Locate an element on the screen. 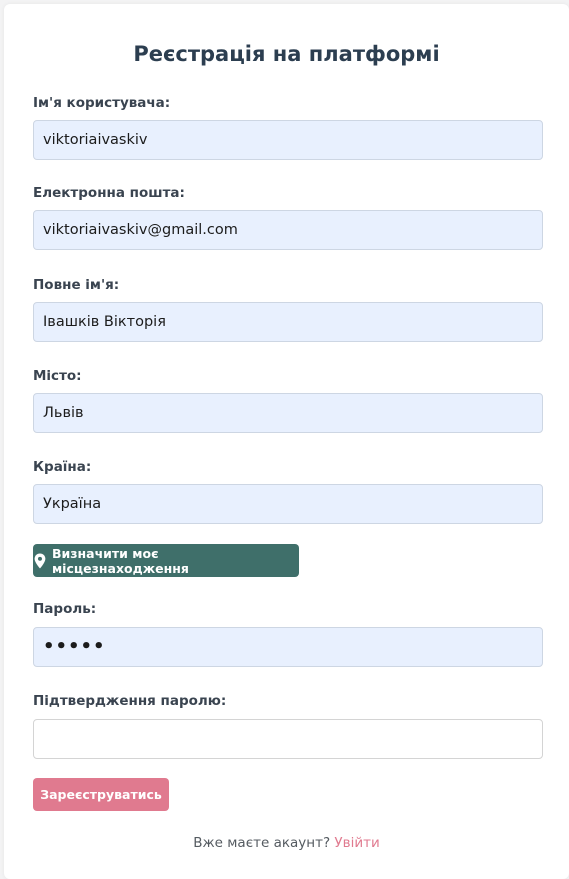 This screenshot has width=569, height=879. full-name-field: Івашків Вікторія is located at coordinates (288, 322).